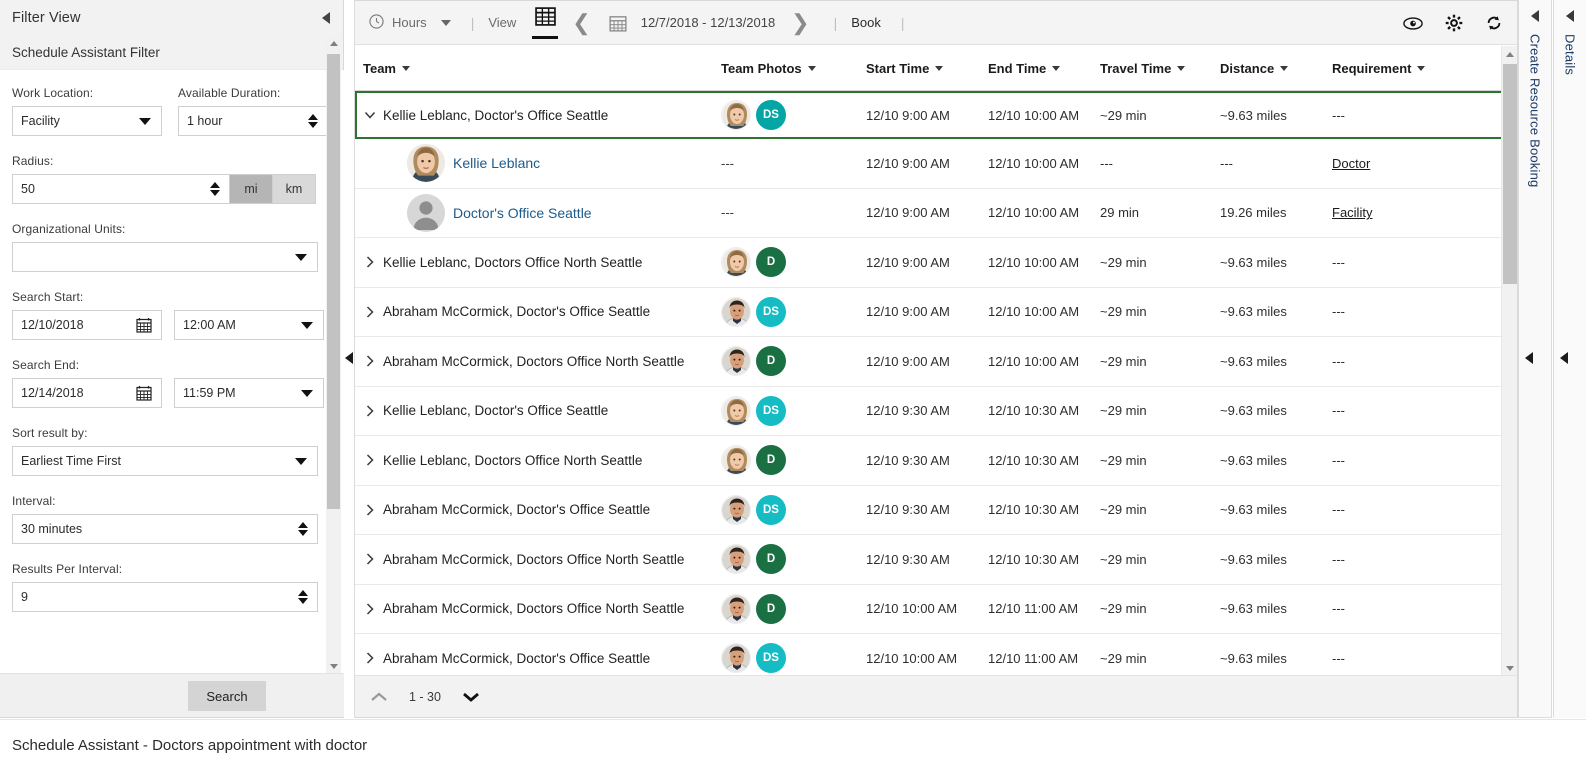 The width and height of the screenshot is (1586, 771). I want to click on resource-name-link: Kellie Leblanc, so click(496, 163).